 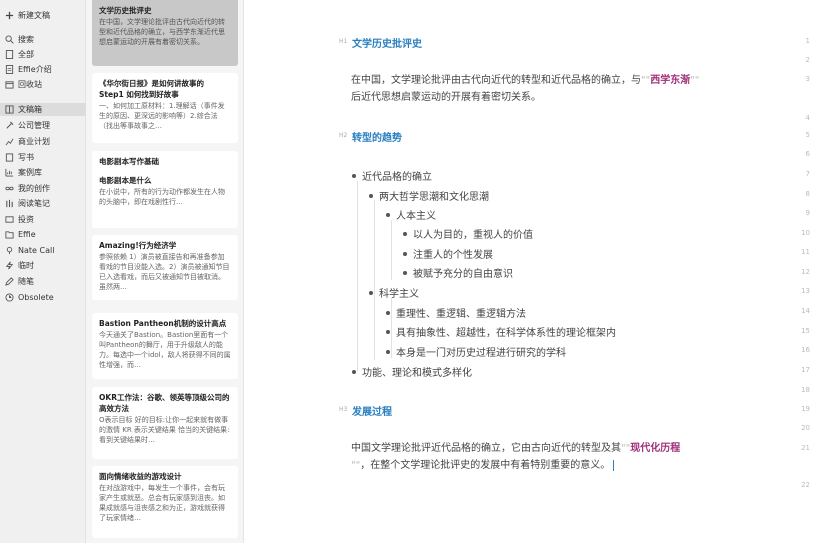 I want to click on sidebar-item-drafts: 文稿箱, so click(x=43, y=109).